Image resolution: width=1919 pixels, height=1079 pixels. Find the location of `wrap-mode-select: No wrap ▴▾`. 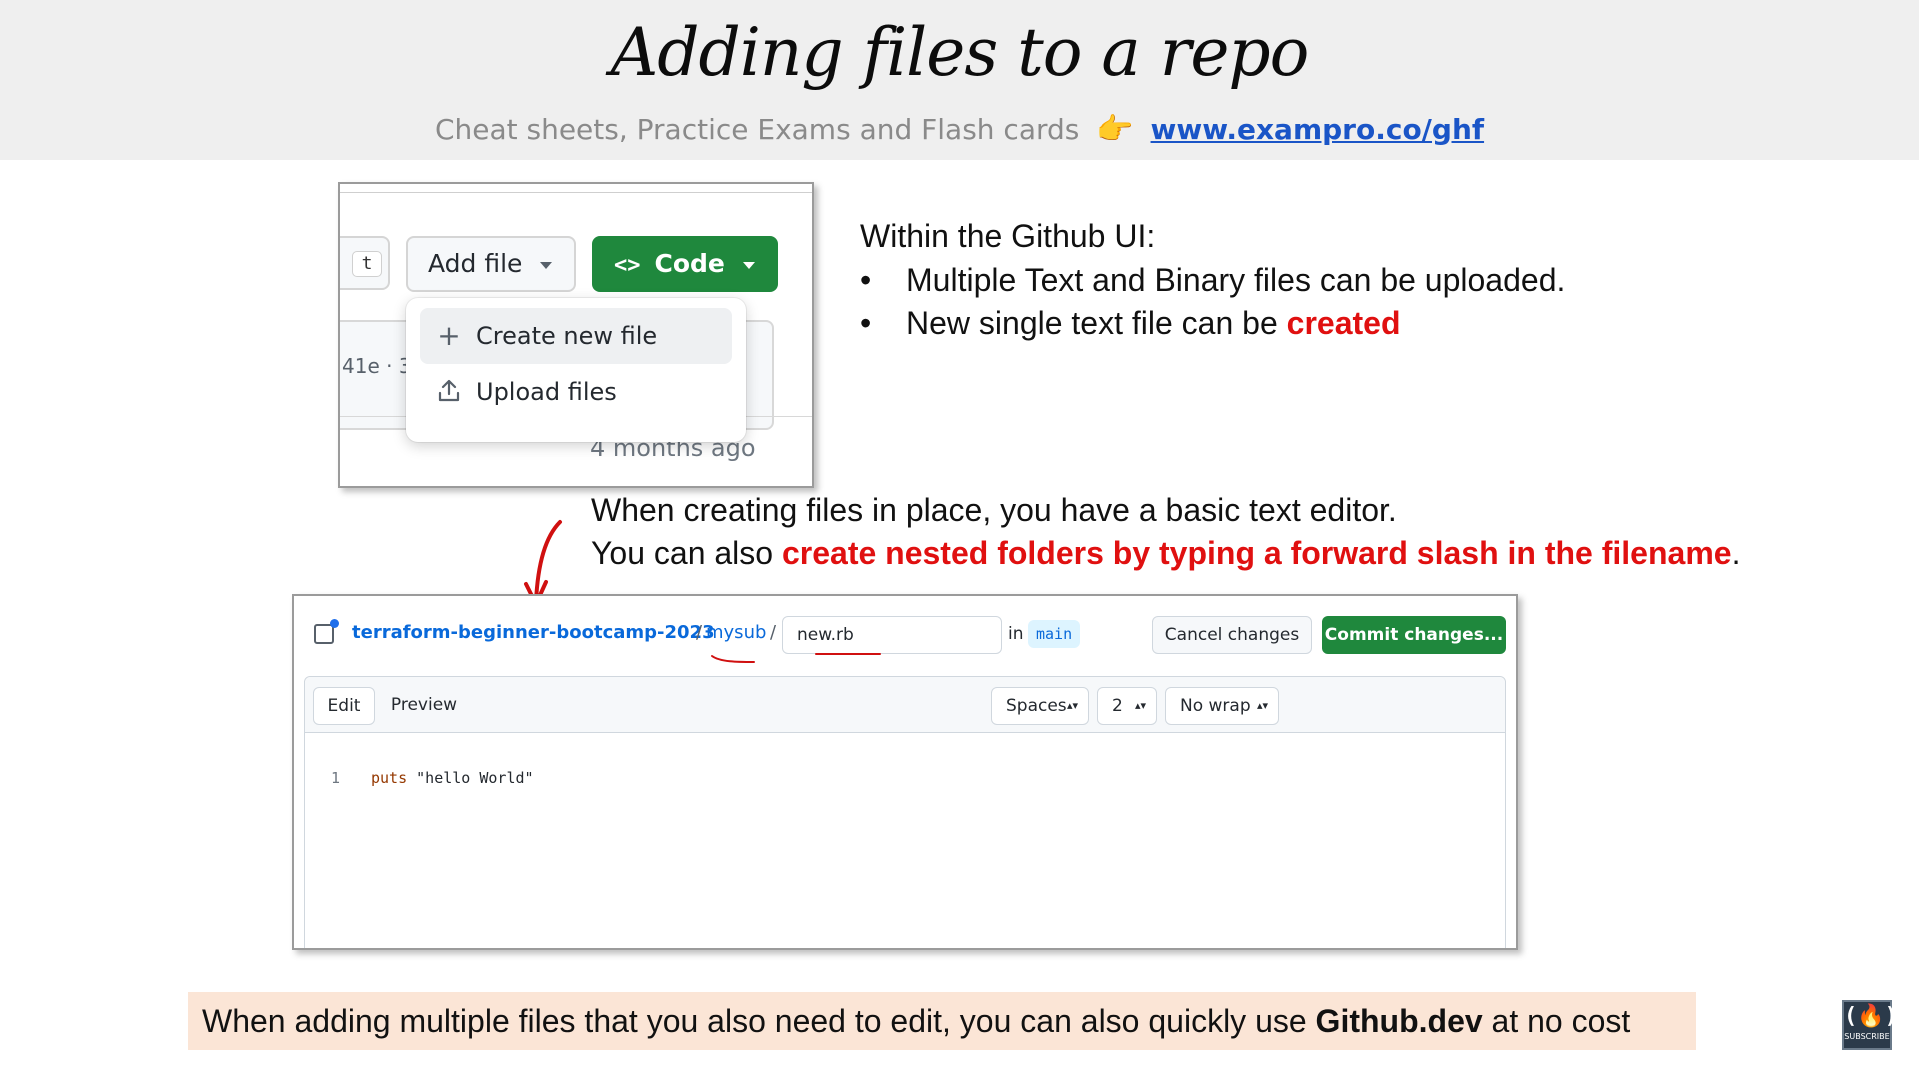

wrap-mode-select: No wrap ▴▾ is located at coordinates (1222, 706).